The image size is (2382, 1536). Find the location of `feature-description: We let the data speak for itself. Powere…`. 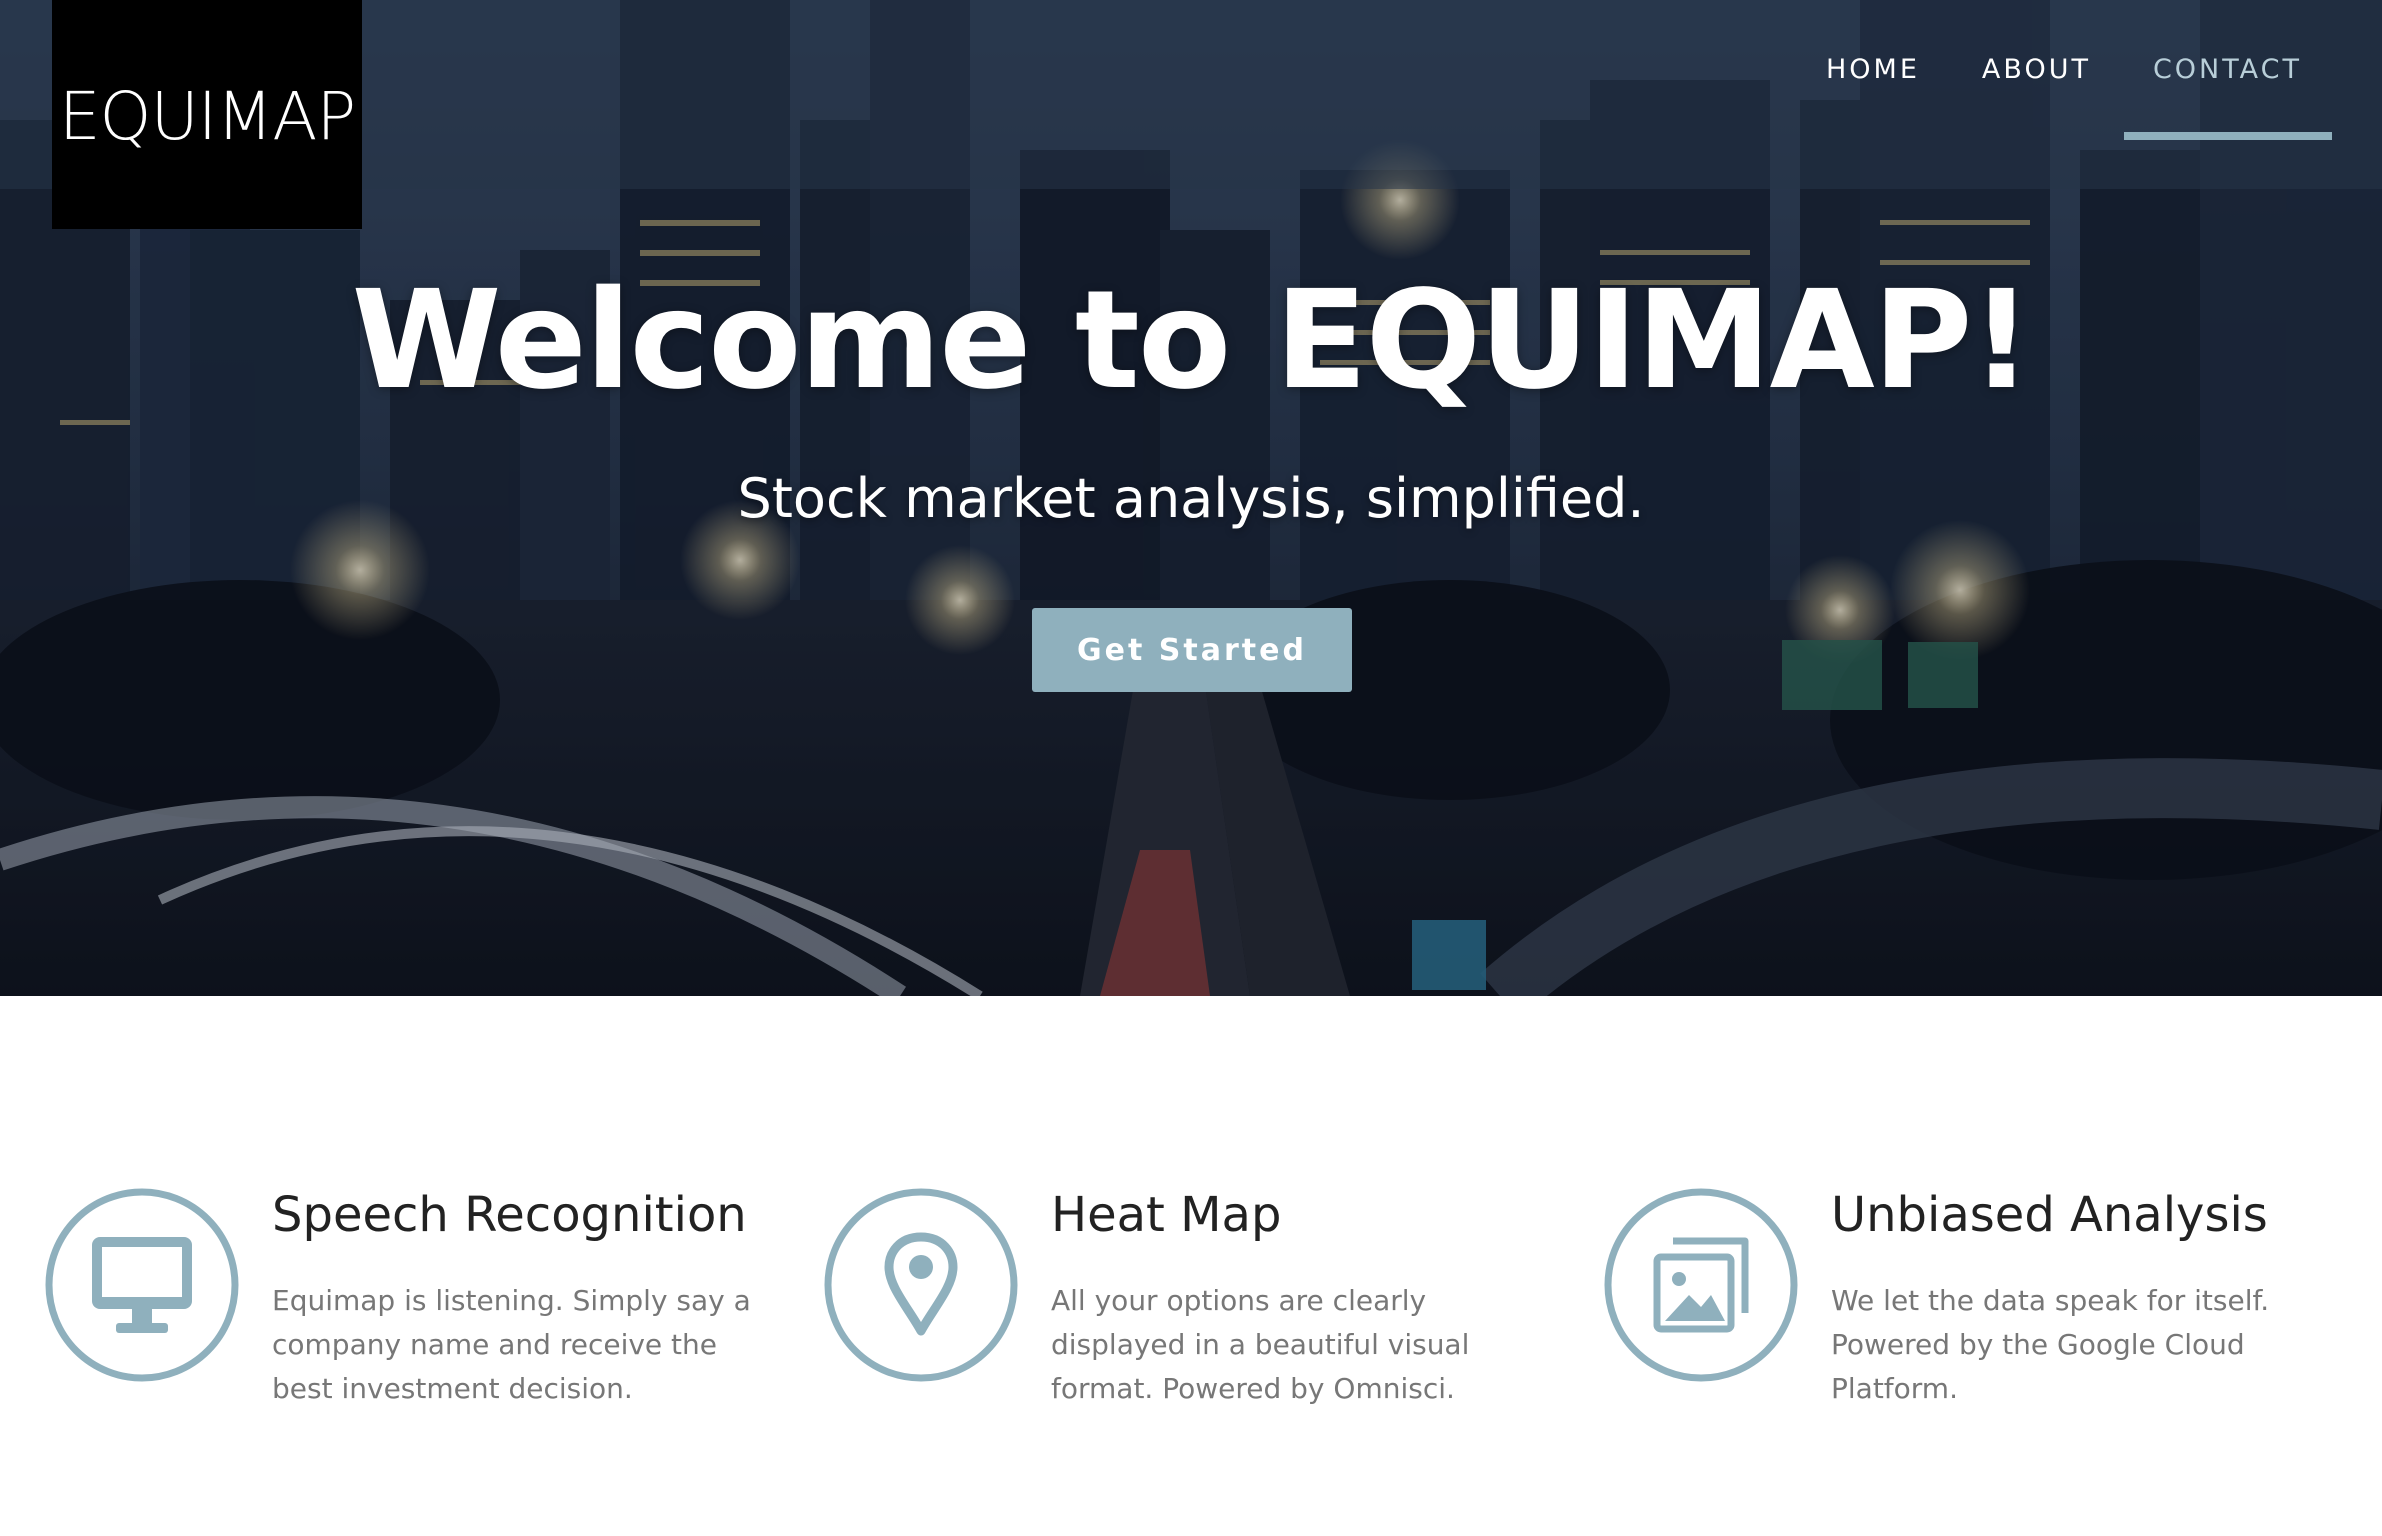

feature-description: We let the data speak for itself. Powere… is located at coordinates (2050, 1344).